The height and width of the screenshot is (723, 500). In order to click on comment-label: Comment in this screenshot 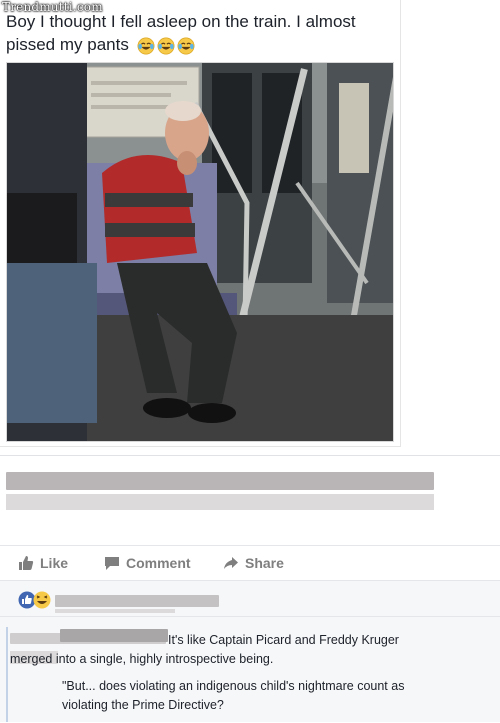, I will do `click(158, 563)`.